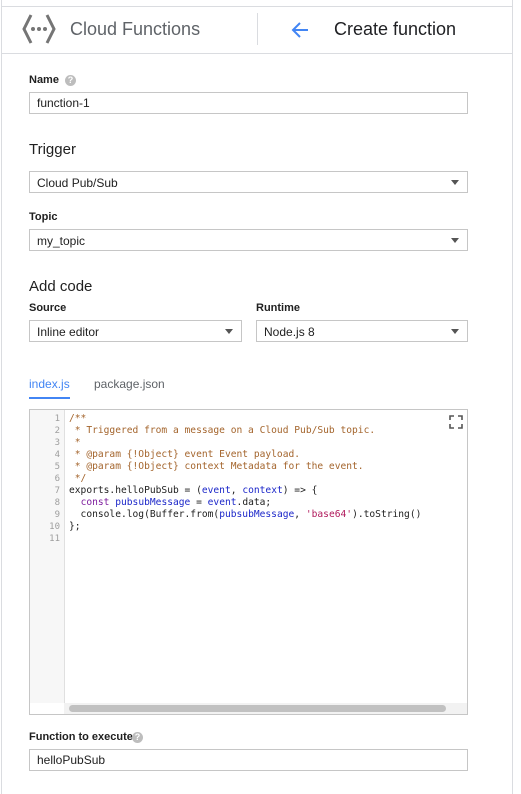 The width and height of the screenshot is (521, 794). What do you see at coordinates (268, 527) in the screenshot?
I see `code-line: };` at bounding box center [268, 527].